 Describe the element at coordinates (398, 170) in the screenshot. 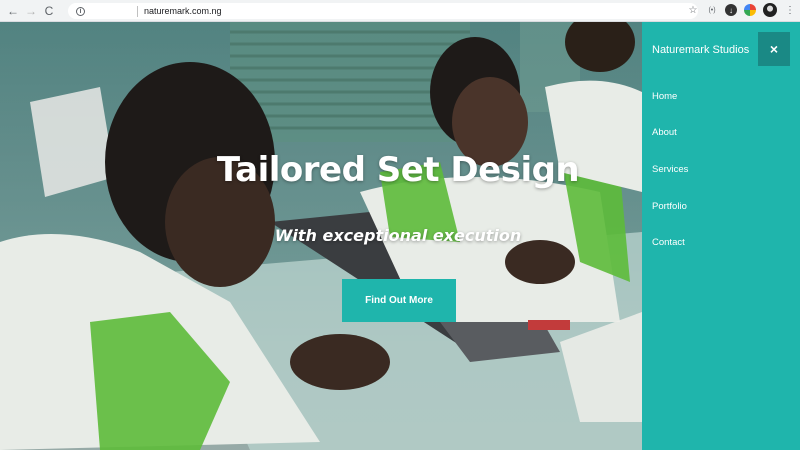

I see `hero-title: Tailored Set Design` at that location.